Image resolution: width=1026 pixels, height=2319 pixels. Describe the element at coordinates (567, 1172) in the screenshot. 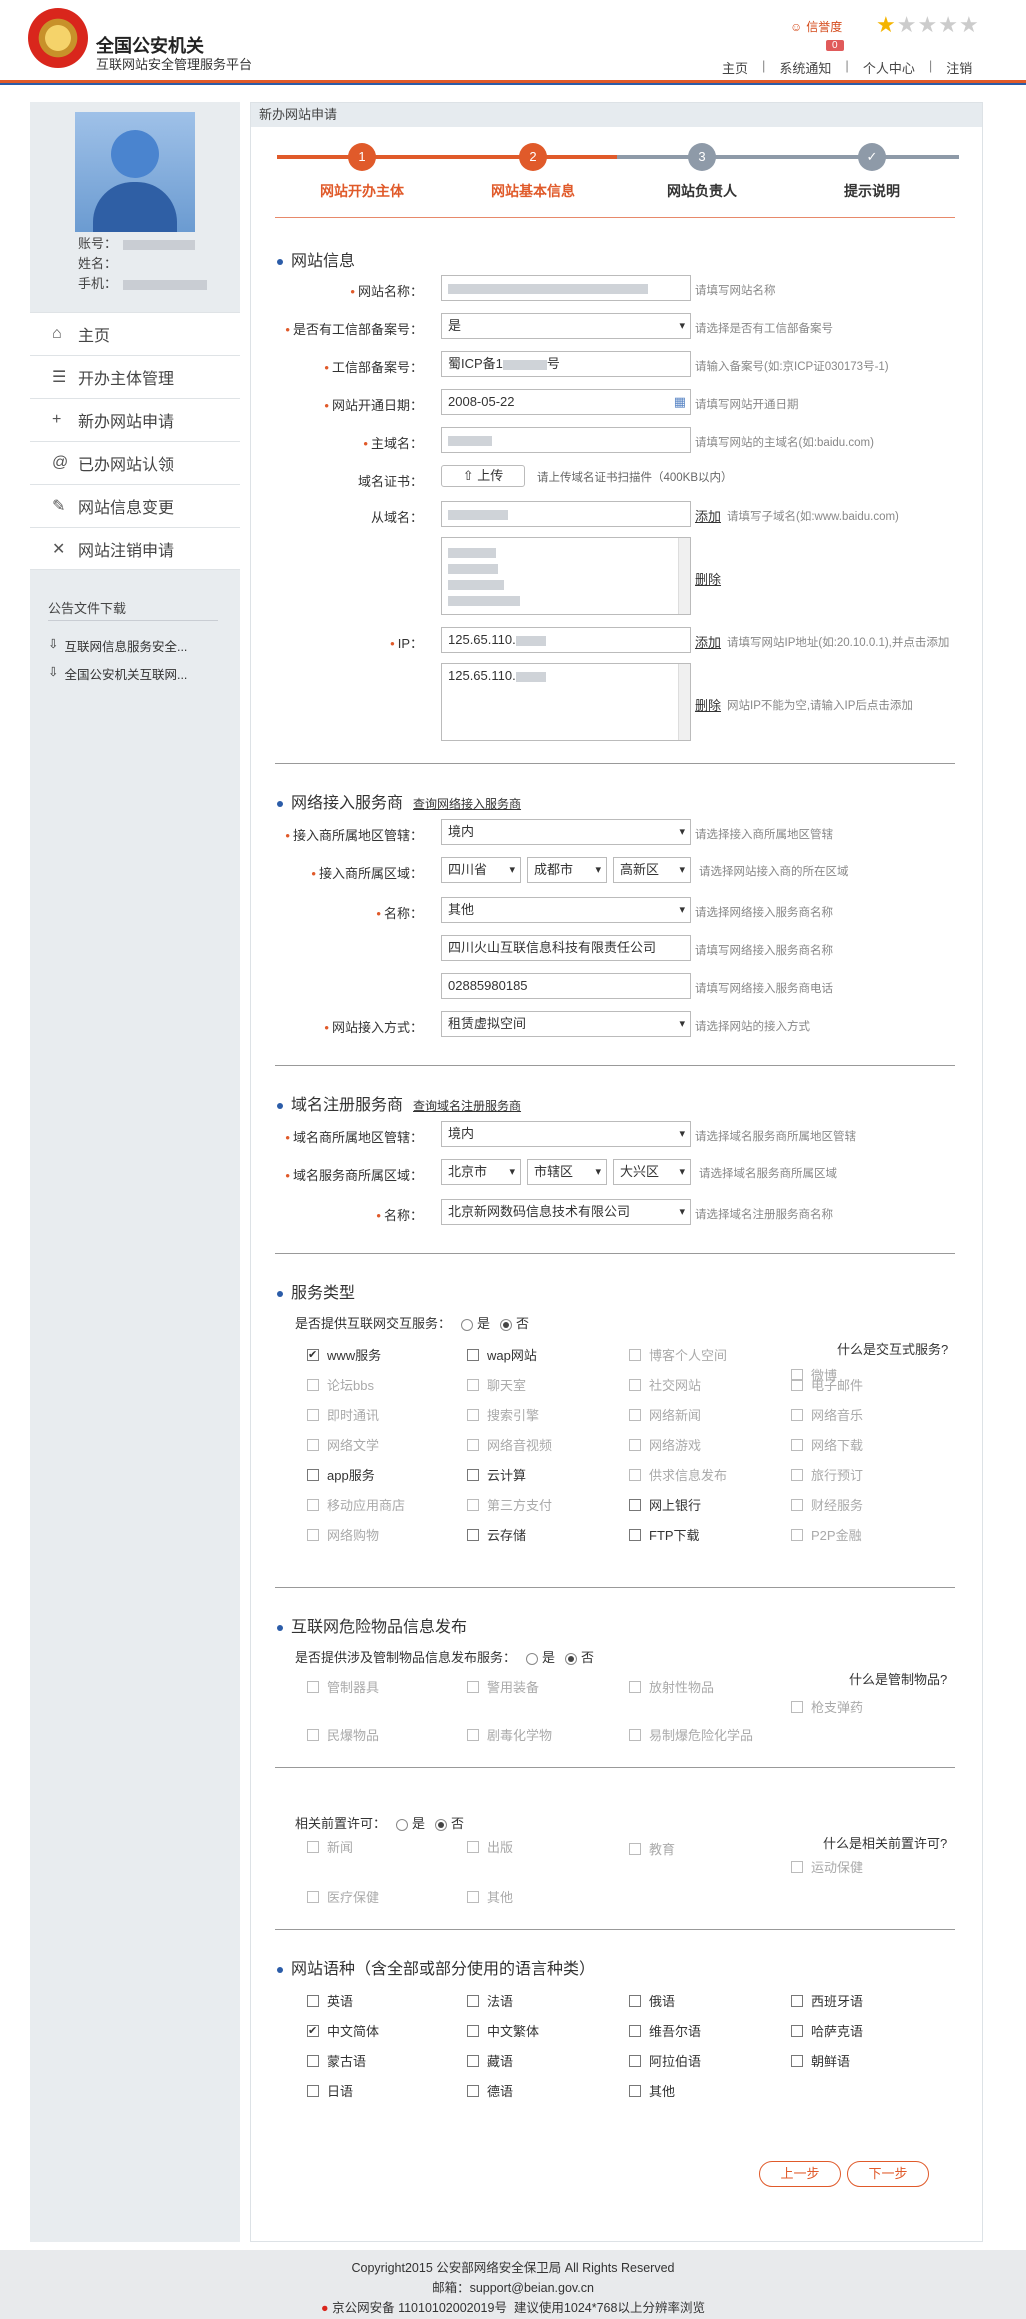

I see `registrar-city-select: 市辖区` at that location.